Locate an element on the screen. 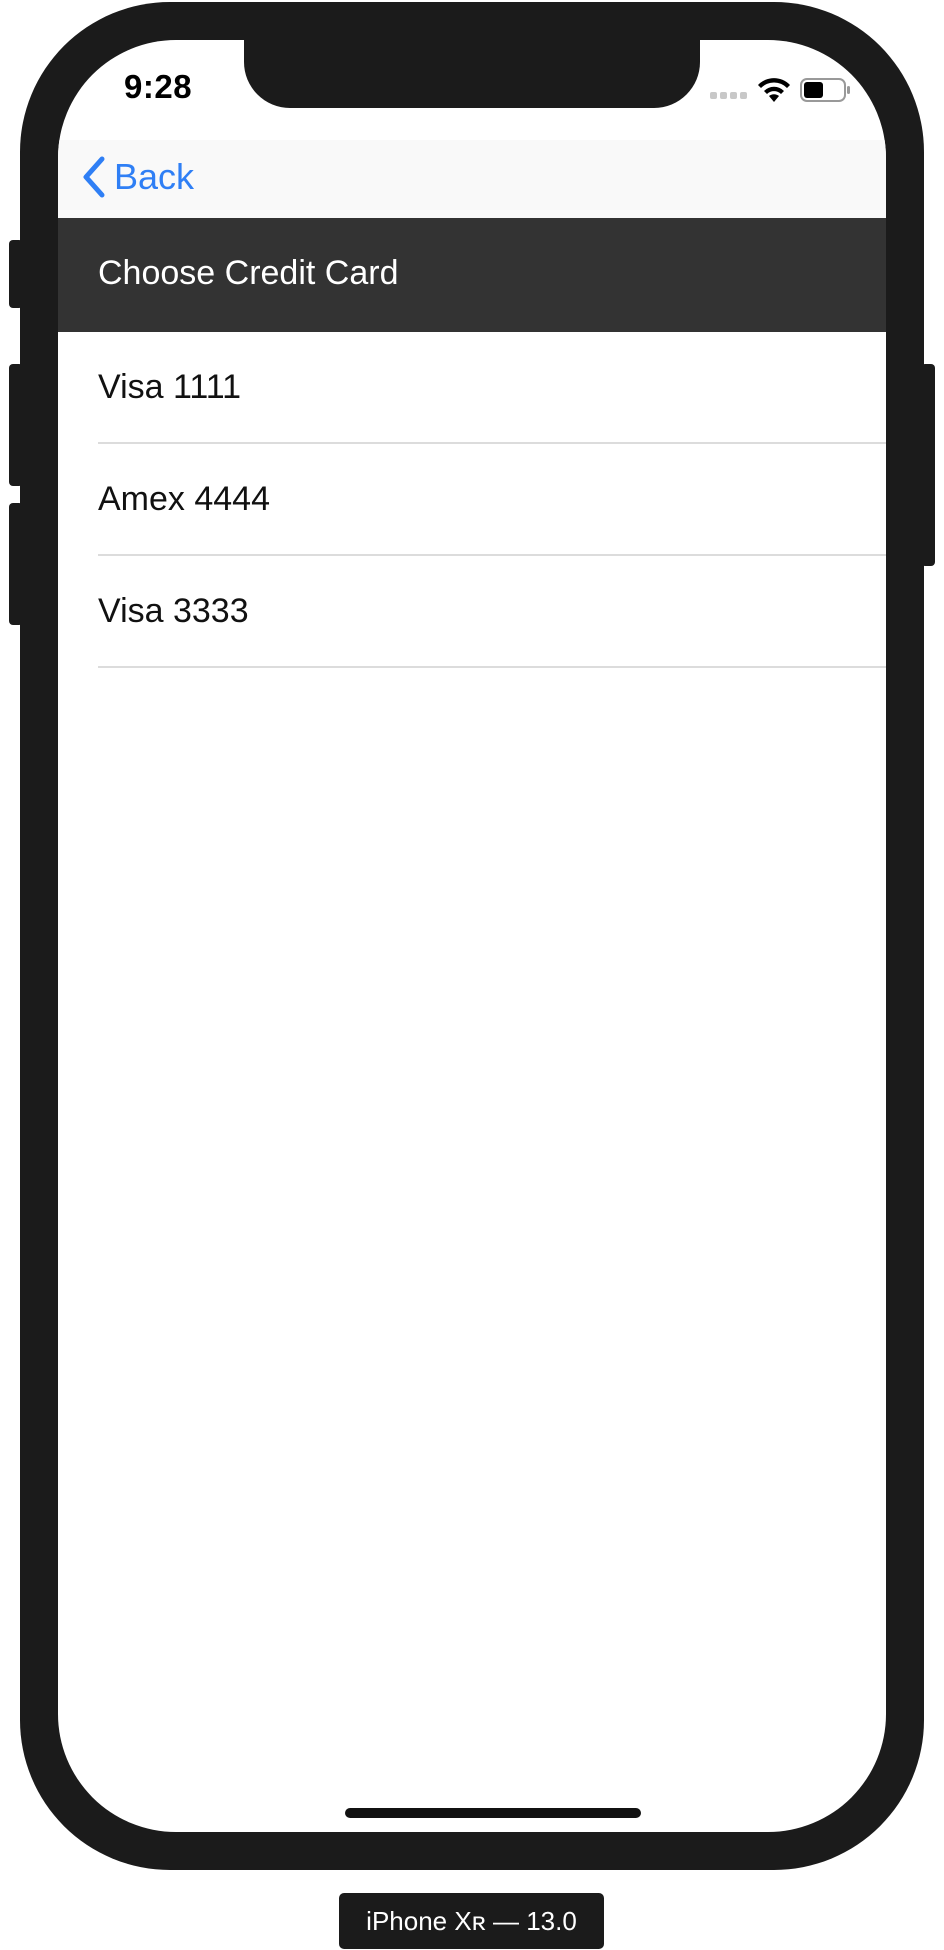 The height and width of the screenshot is (1950, 944). home-indicator is located at coordinates (493, 1813).